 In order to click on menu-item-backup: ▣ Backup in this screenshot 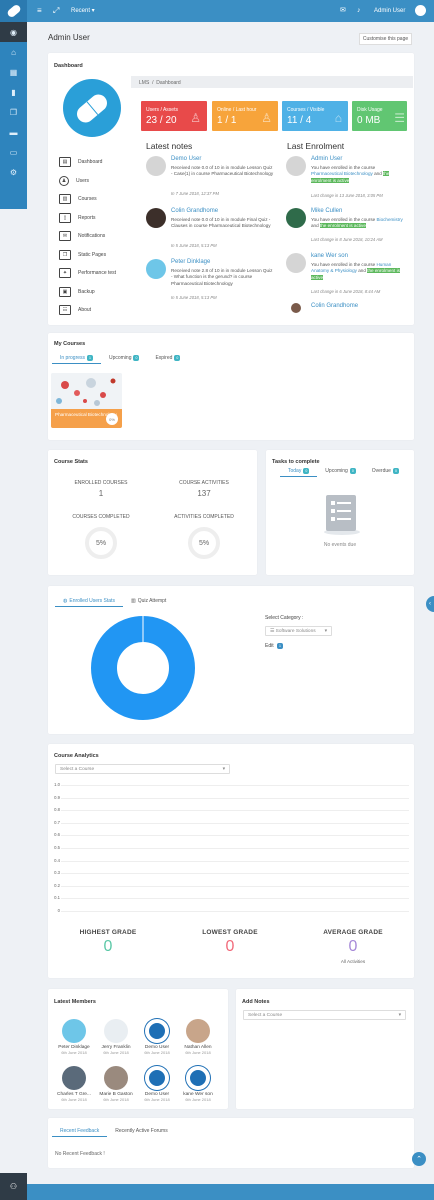, I will do `click(92, 292)`.